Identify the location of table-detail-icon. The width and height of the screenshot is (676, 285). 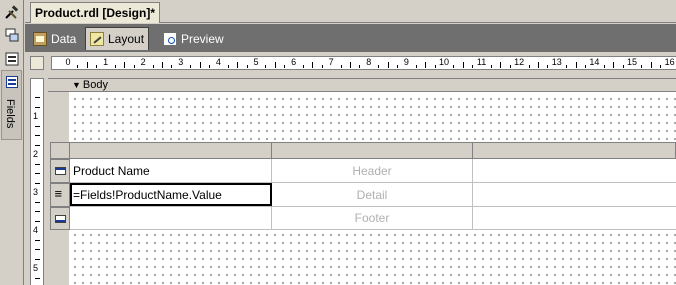
(60, 193).